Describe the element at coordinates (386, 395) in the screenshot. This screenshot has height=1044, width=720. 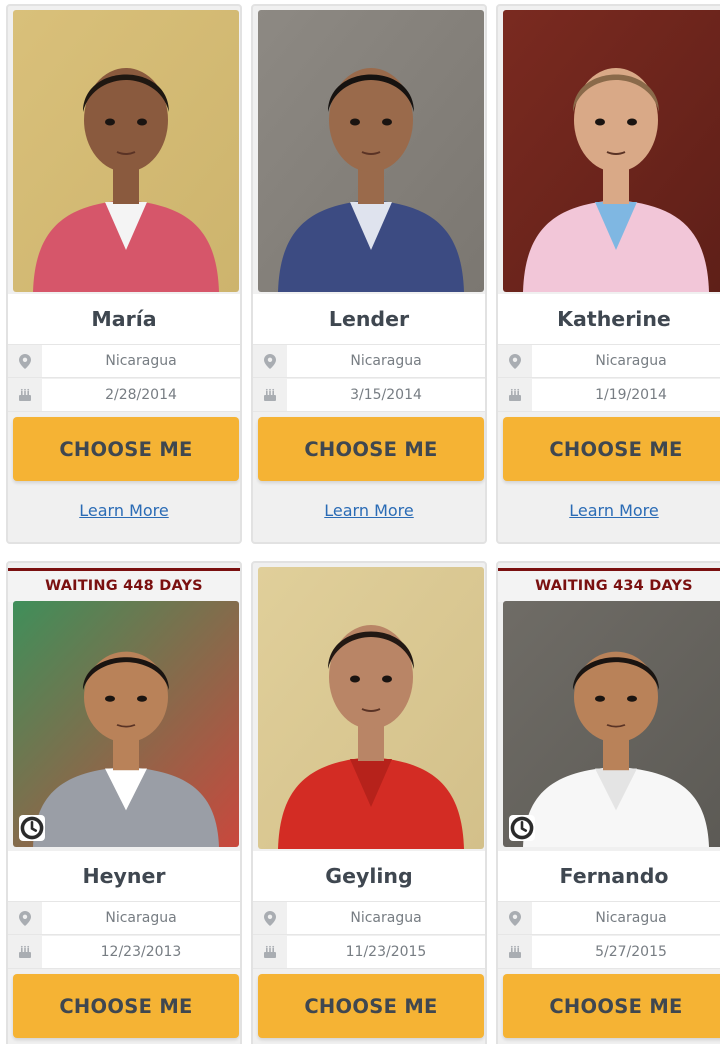
I see `birthdate-text: 3/15/2014` at that location.